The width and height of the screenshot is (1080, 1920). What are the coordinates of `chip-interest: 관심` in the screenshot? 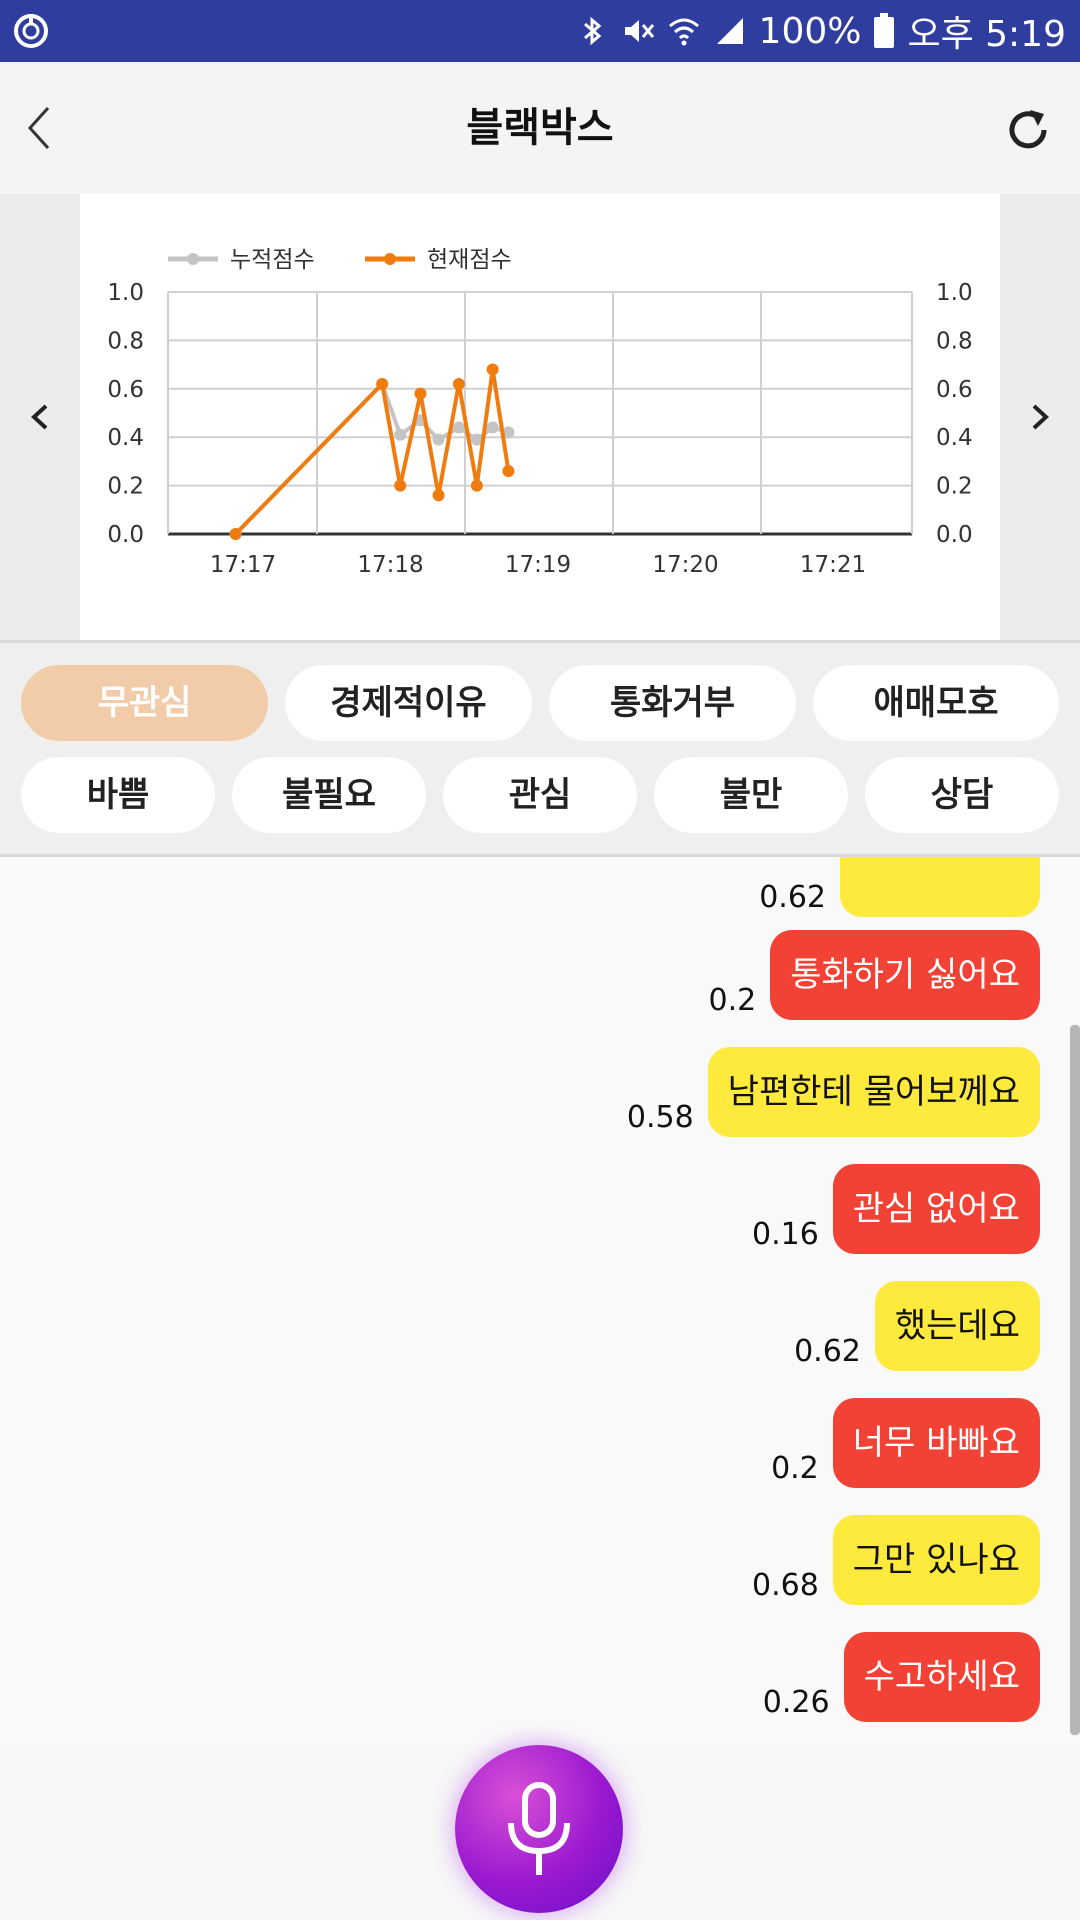 It's located at (540, 795).